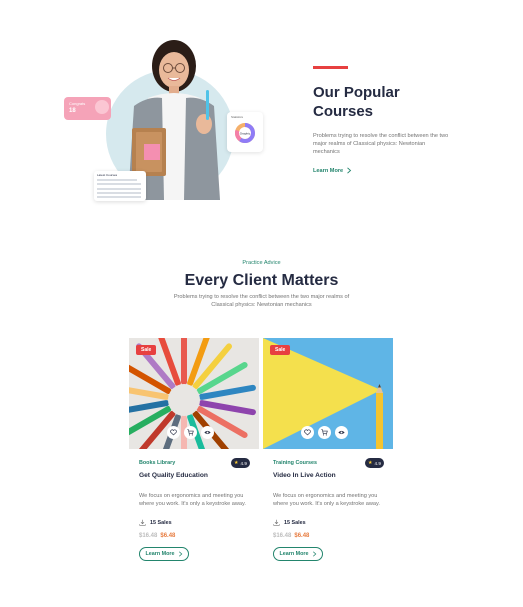  I want to click on course-category: Training Courses, so click(295, 463).